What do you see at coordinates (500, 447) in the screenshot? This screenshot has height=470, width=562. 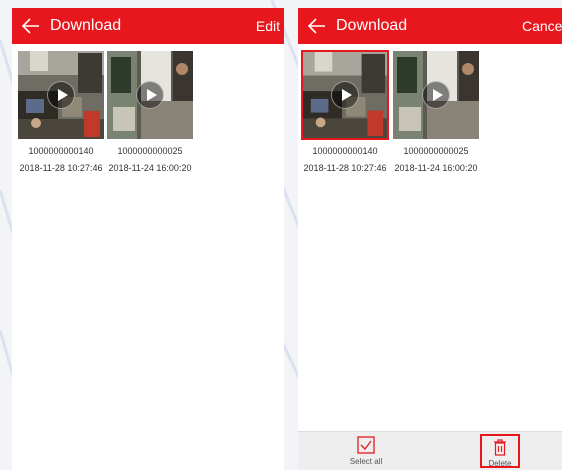 I see `trash-icon` at bounding box center [500, 447].